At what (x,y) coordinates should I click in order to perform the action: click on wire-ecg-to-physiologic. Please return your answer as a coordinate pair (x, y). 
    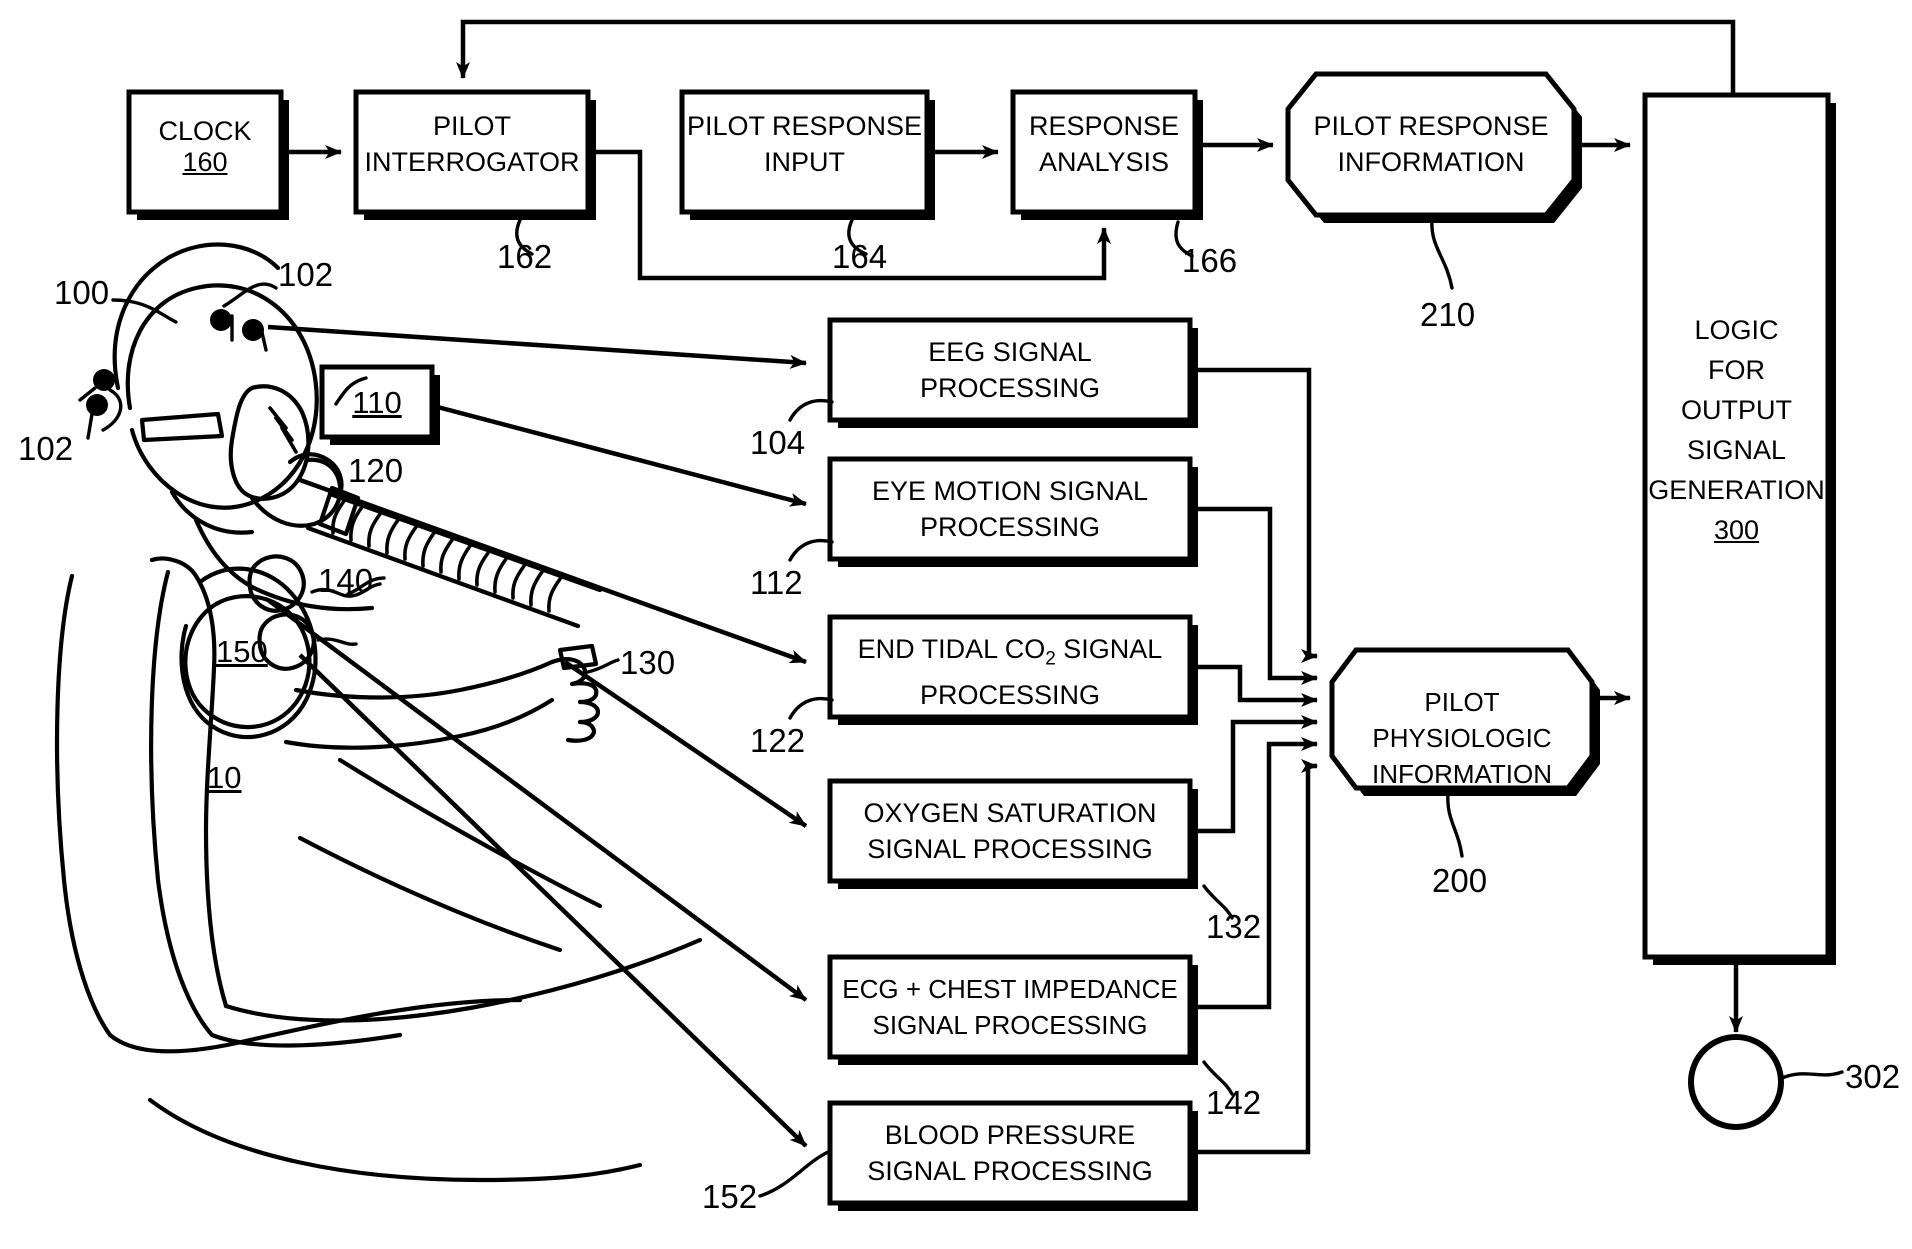
    Looking at the image, I should click on (1254, 873).